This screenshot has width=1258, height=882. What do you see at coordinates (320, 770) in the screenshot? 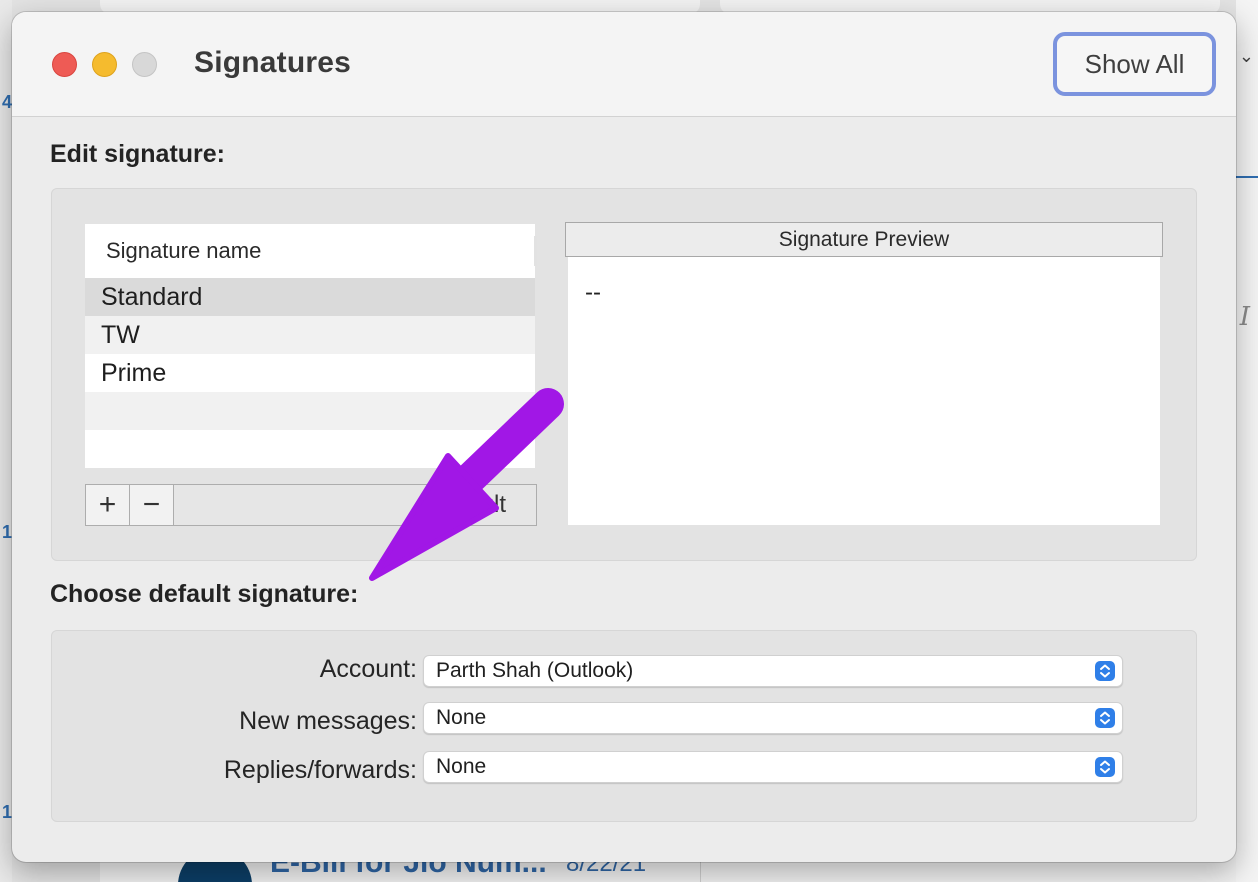
I see `replies-forwards-label: Replies/forwards:` at bounding box center [320, 770].